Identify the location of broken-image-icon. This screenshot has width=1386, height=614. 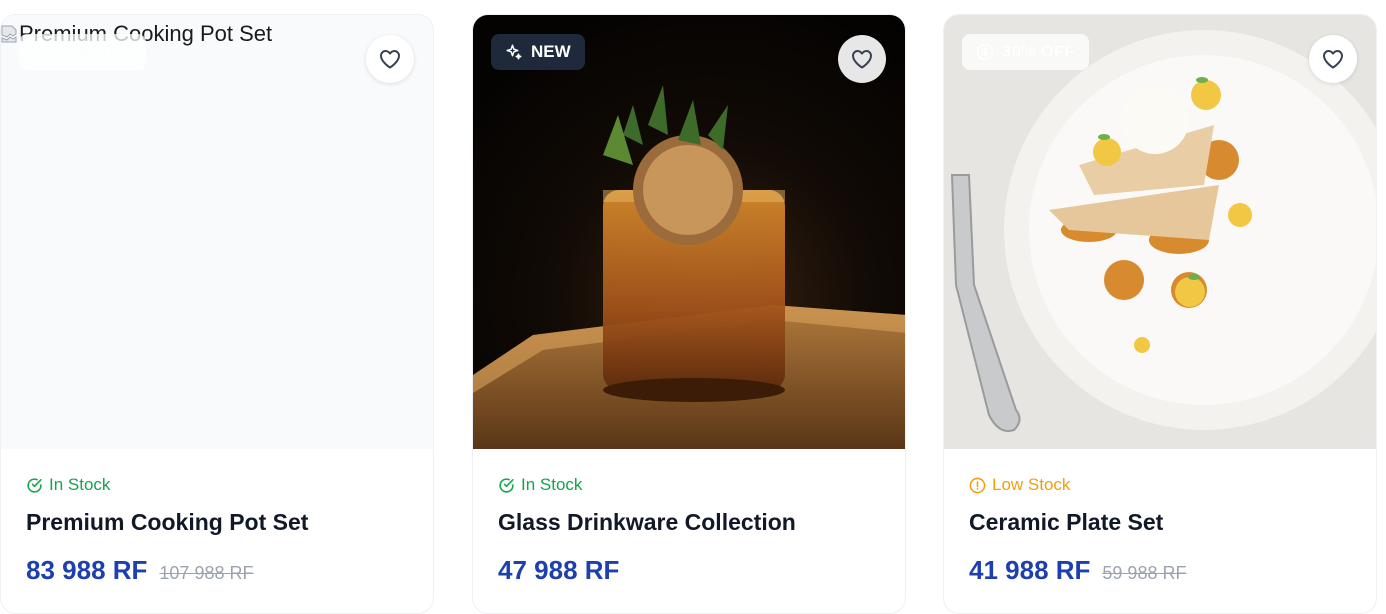
(9, 34).